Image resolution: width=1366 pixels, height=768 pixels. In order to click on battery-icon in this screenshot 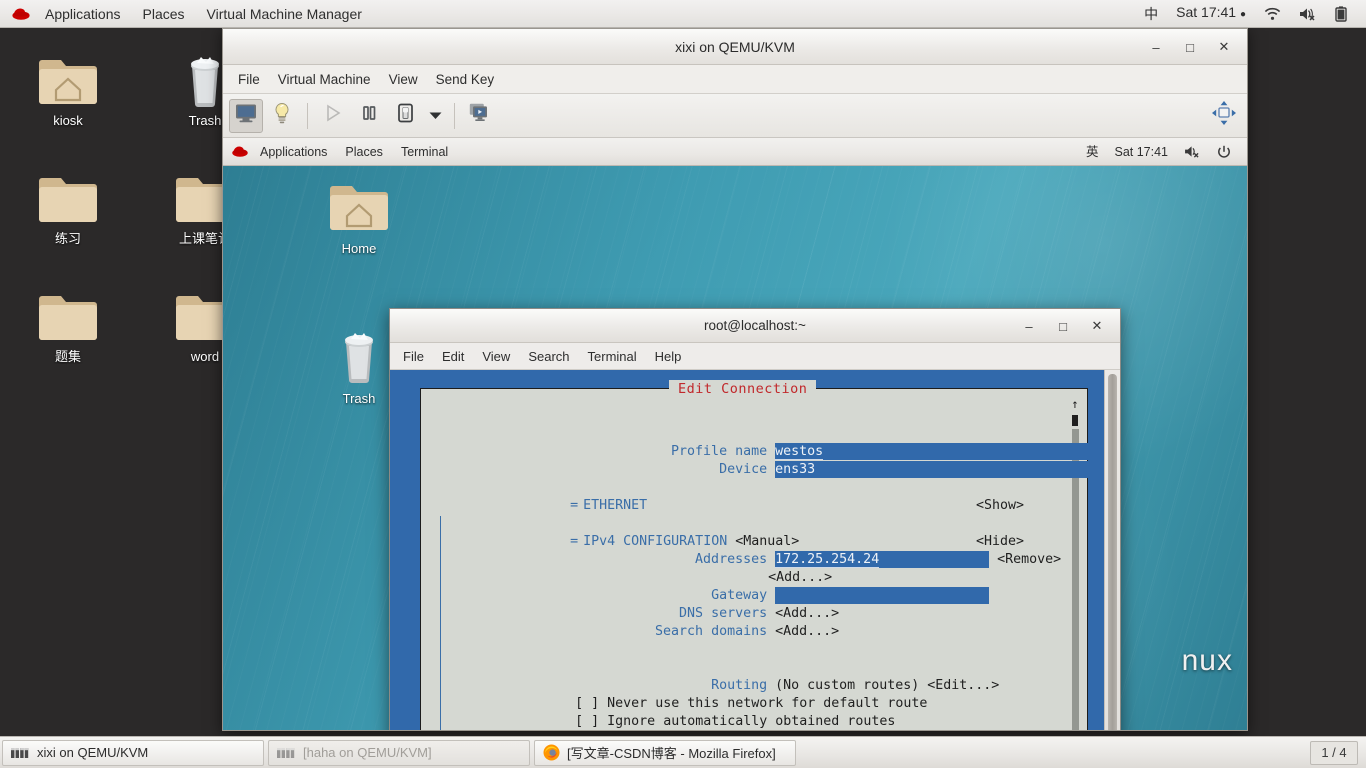, I will do `click(1341, 13)`.